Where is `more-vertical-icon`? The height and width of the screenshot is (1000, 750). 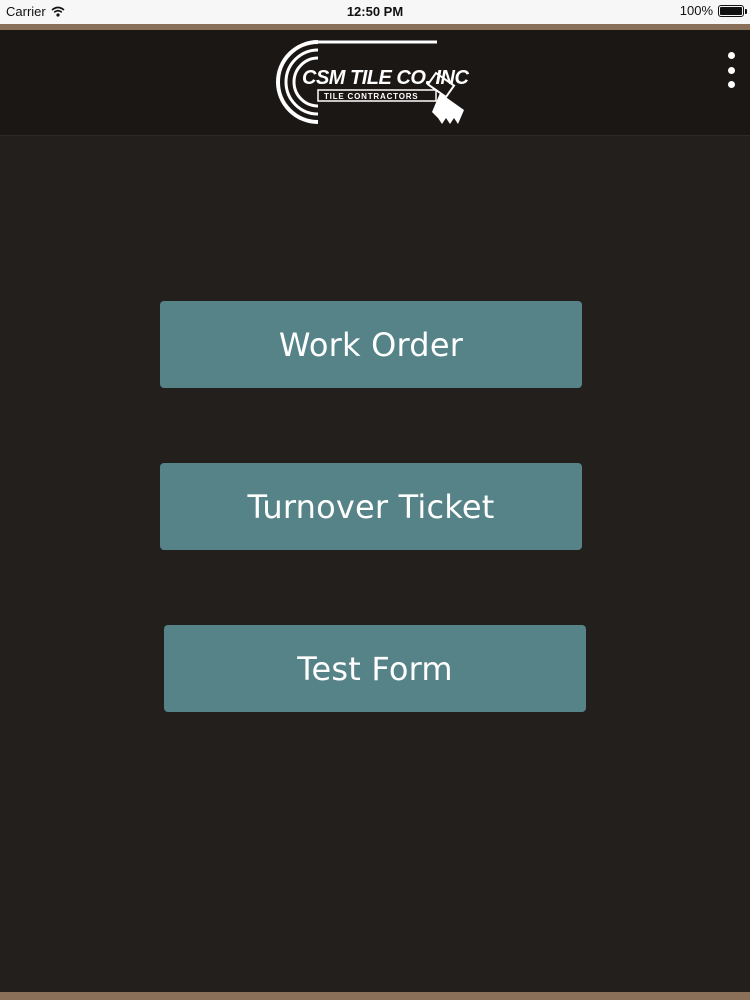
more-vertical-icon is located at coordinates (731, 70).